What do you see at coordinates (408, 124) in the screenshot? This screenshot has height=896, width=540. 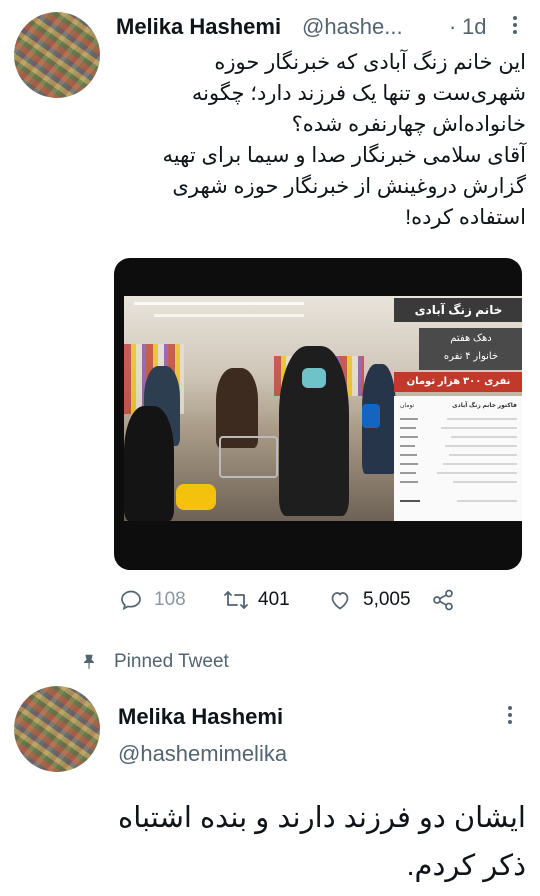 I see `tweet-text-line: خانواده‌اش چهارنفره شده؟` at bounding box center [408, 124].